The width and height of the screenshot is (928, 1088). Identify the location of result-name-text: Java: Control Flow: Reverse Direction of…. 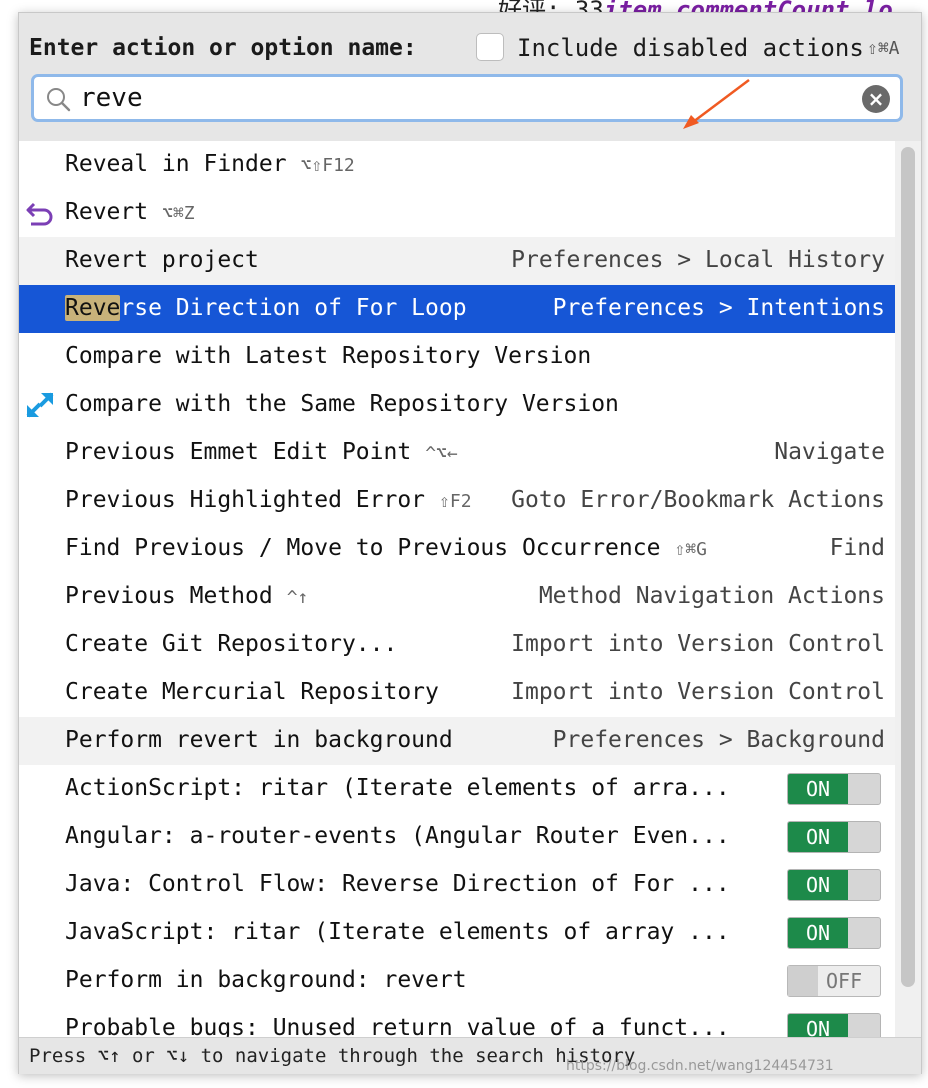
(397, 884).